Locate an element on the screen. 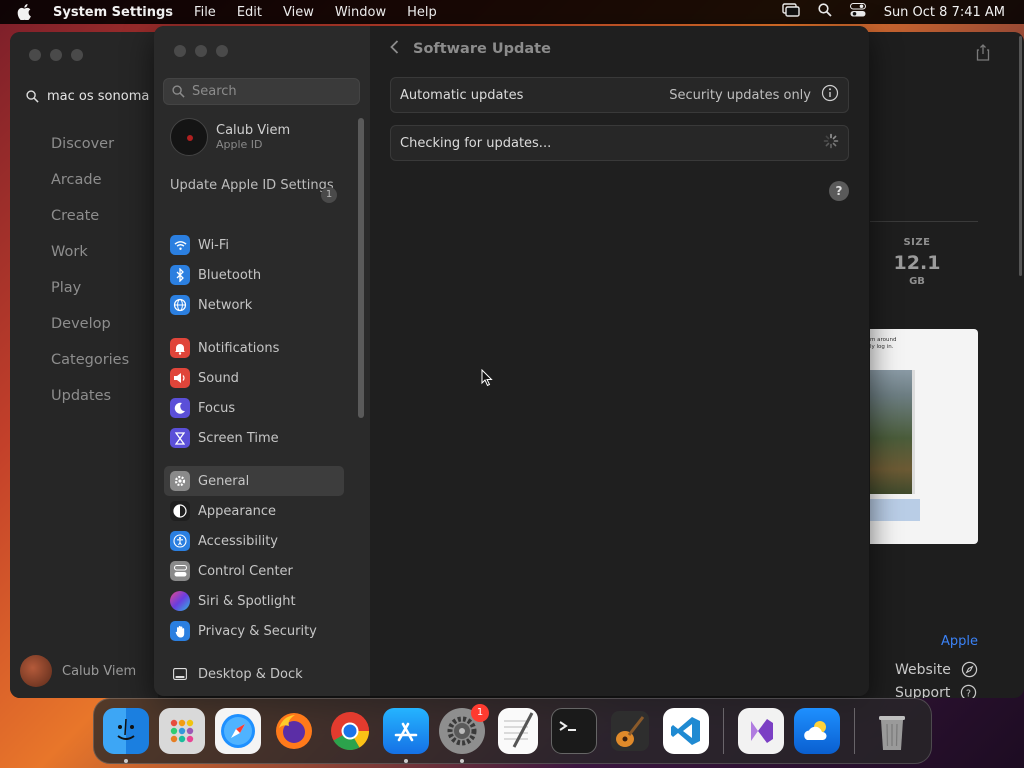 This screenshot has width=1024, height=768. appearance-icon is located at coordinates (180, 511).